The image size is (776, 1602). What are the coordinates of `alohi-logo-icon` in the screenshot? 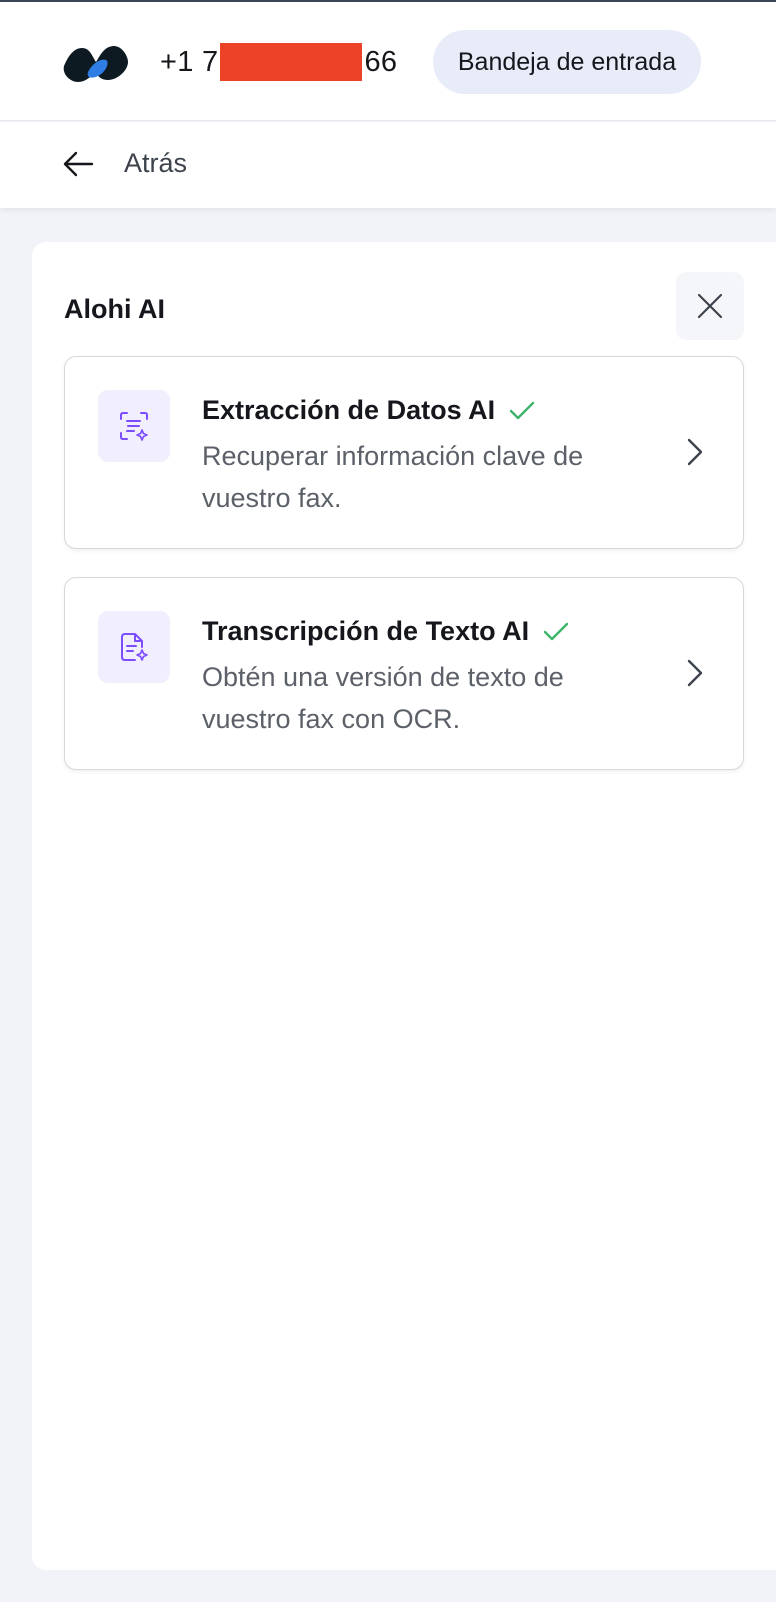 It's located at (96, 63).